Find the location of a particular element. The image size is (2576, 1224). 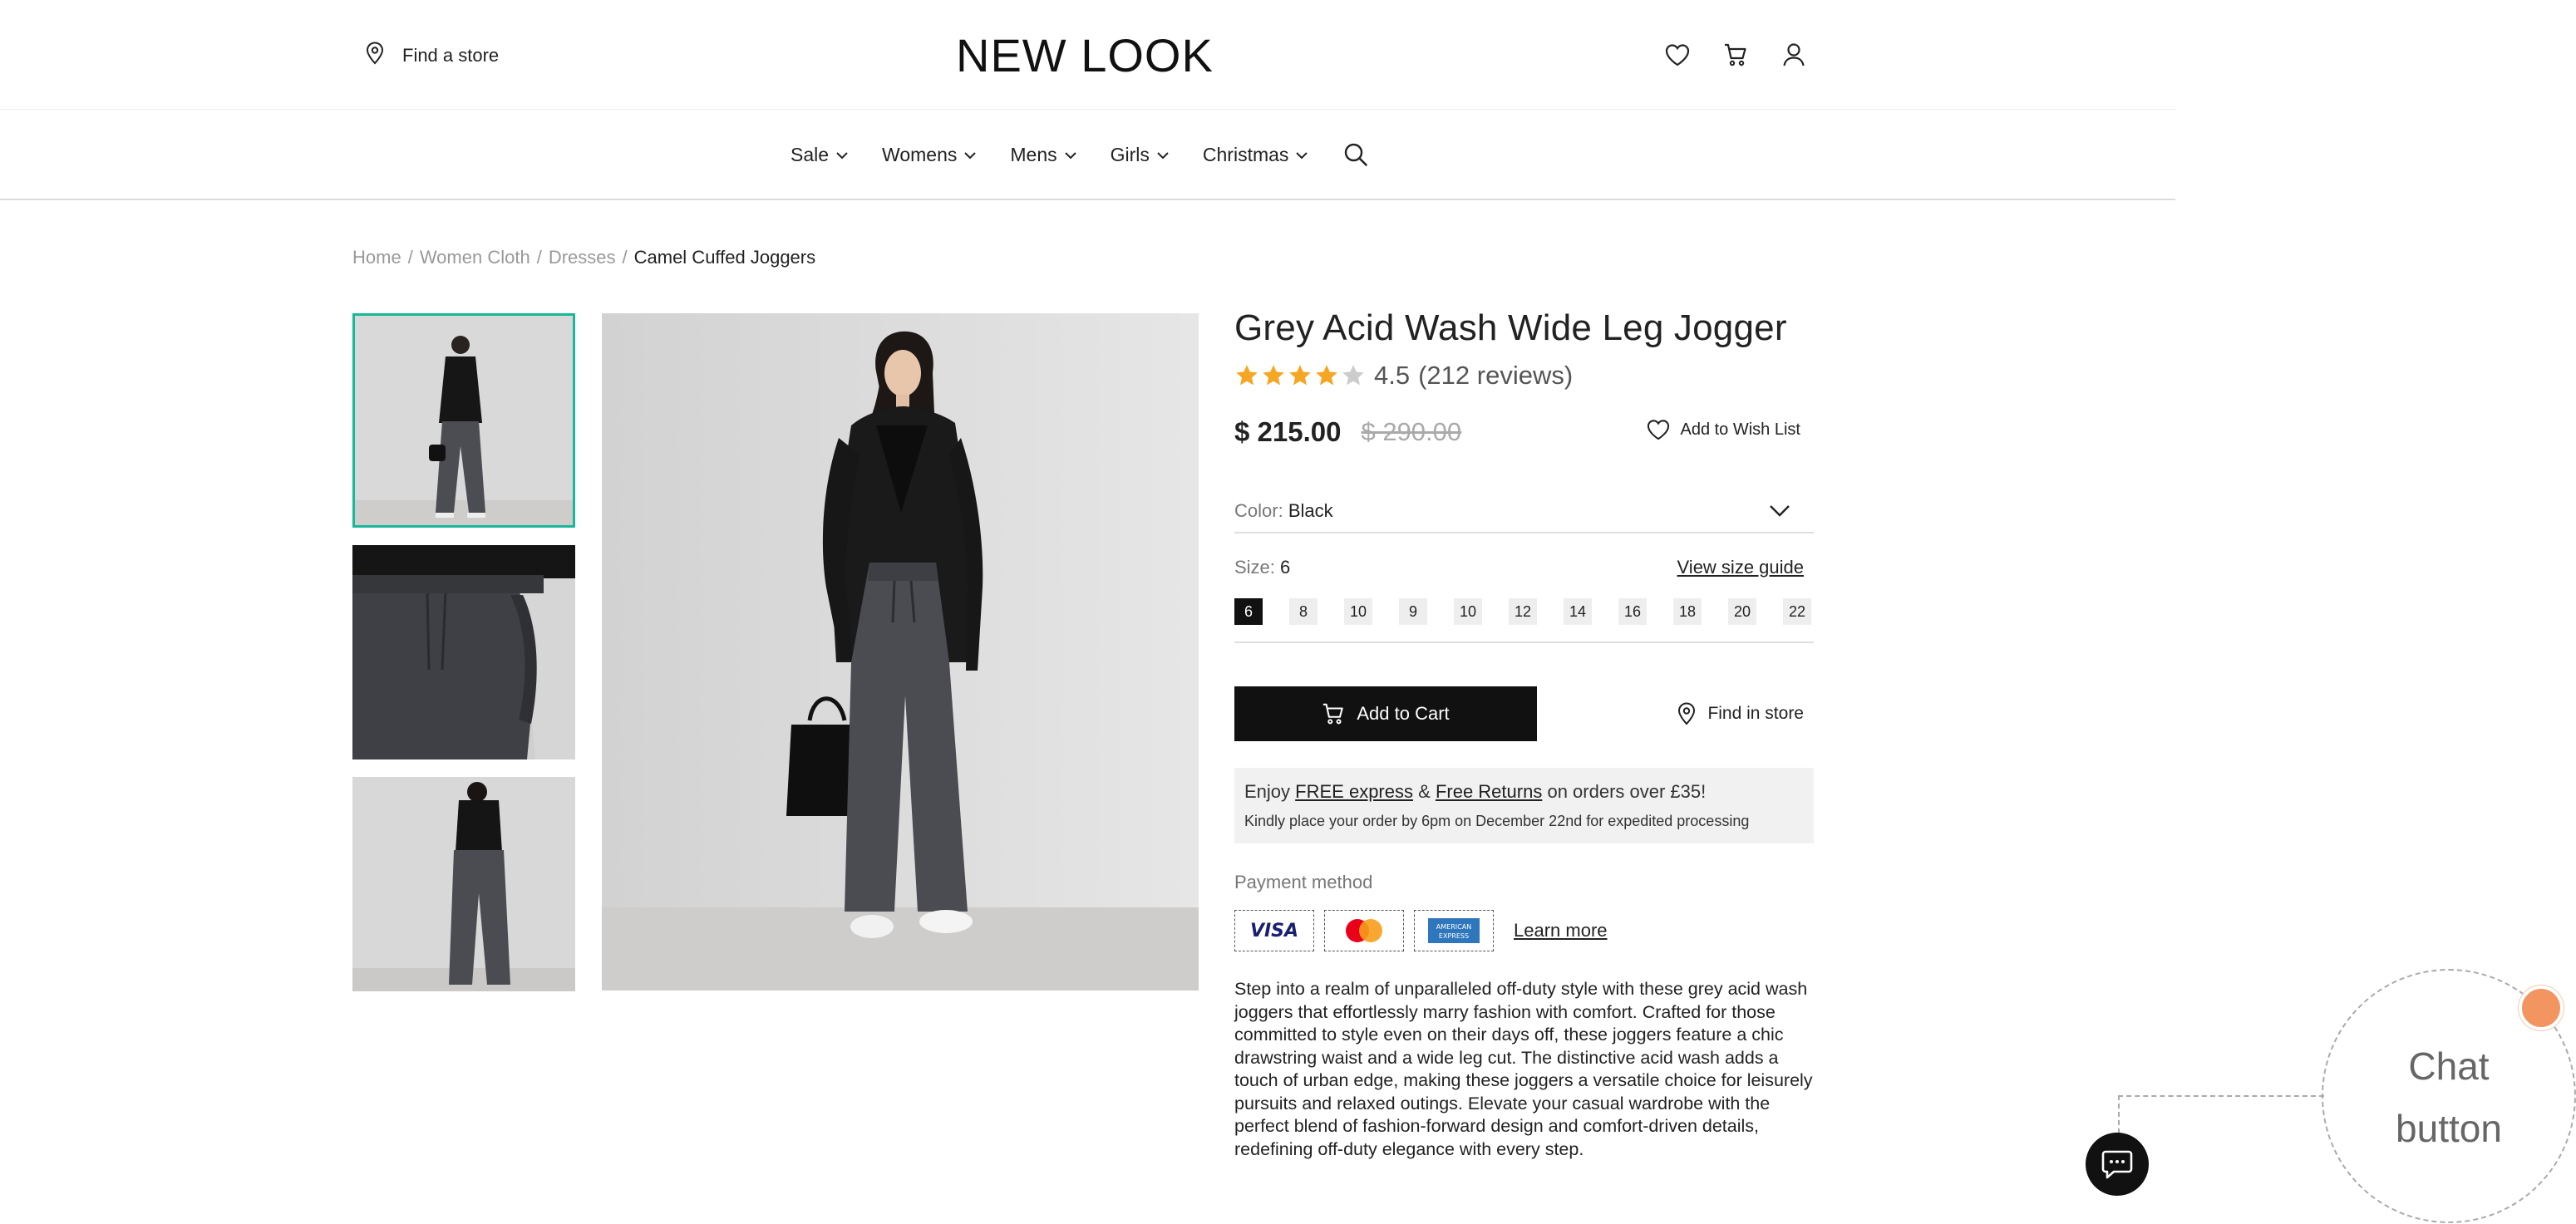

cart-row: Add to Cart Find in store is located at coordinates (1524, 713).